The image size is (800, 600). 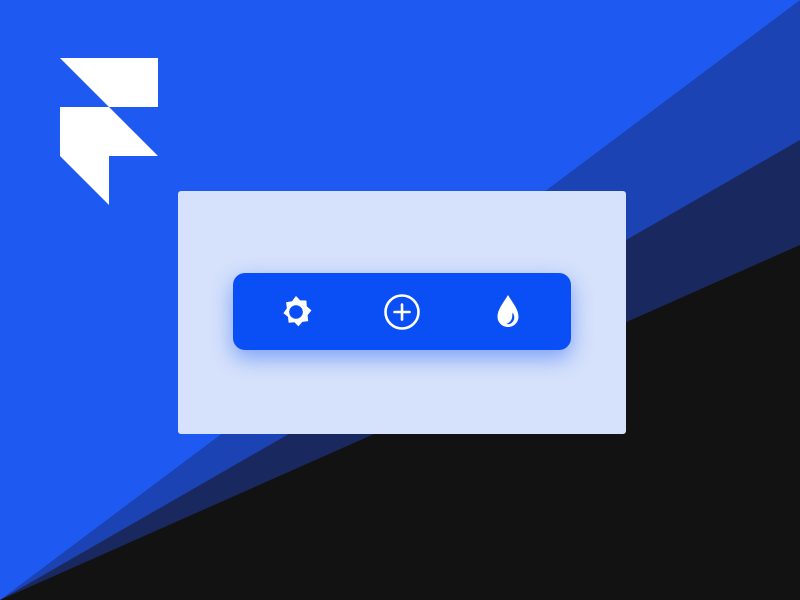 What do you see at coordinates (109, 131) in the screenshot?
I see `framer-logo` at bounding box center [109, 131].